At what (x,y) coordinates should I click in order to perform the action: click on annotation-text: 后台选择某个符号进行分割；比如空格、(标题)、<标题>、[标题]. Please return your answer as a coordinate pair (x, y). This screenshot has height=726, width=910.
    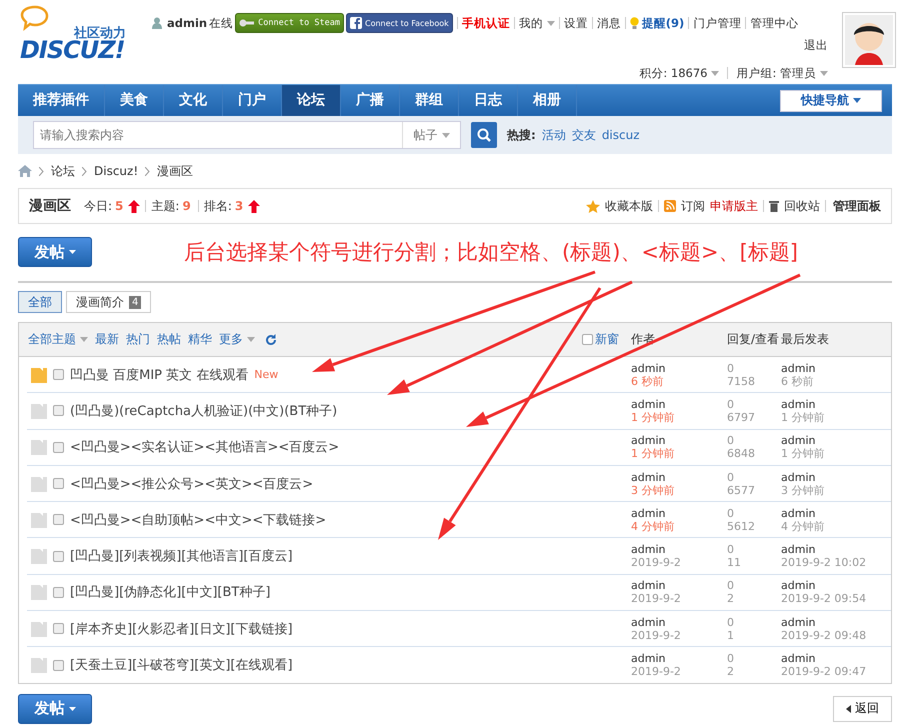
    Looking at the image, I should click on (491, 252).